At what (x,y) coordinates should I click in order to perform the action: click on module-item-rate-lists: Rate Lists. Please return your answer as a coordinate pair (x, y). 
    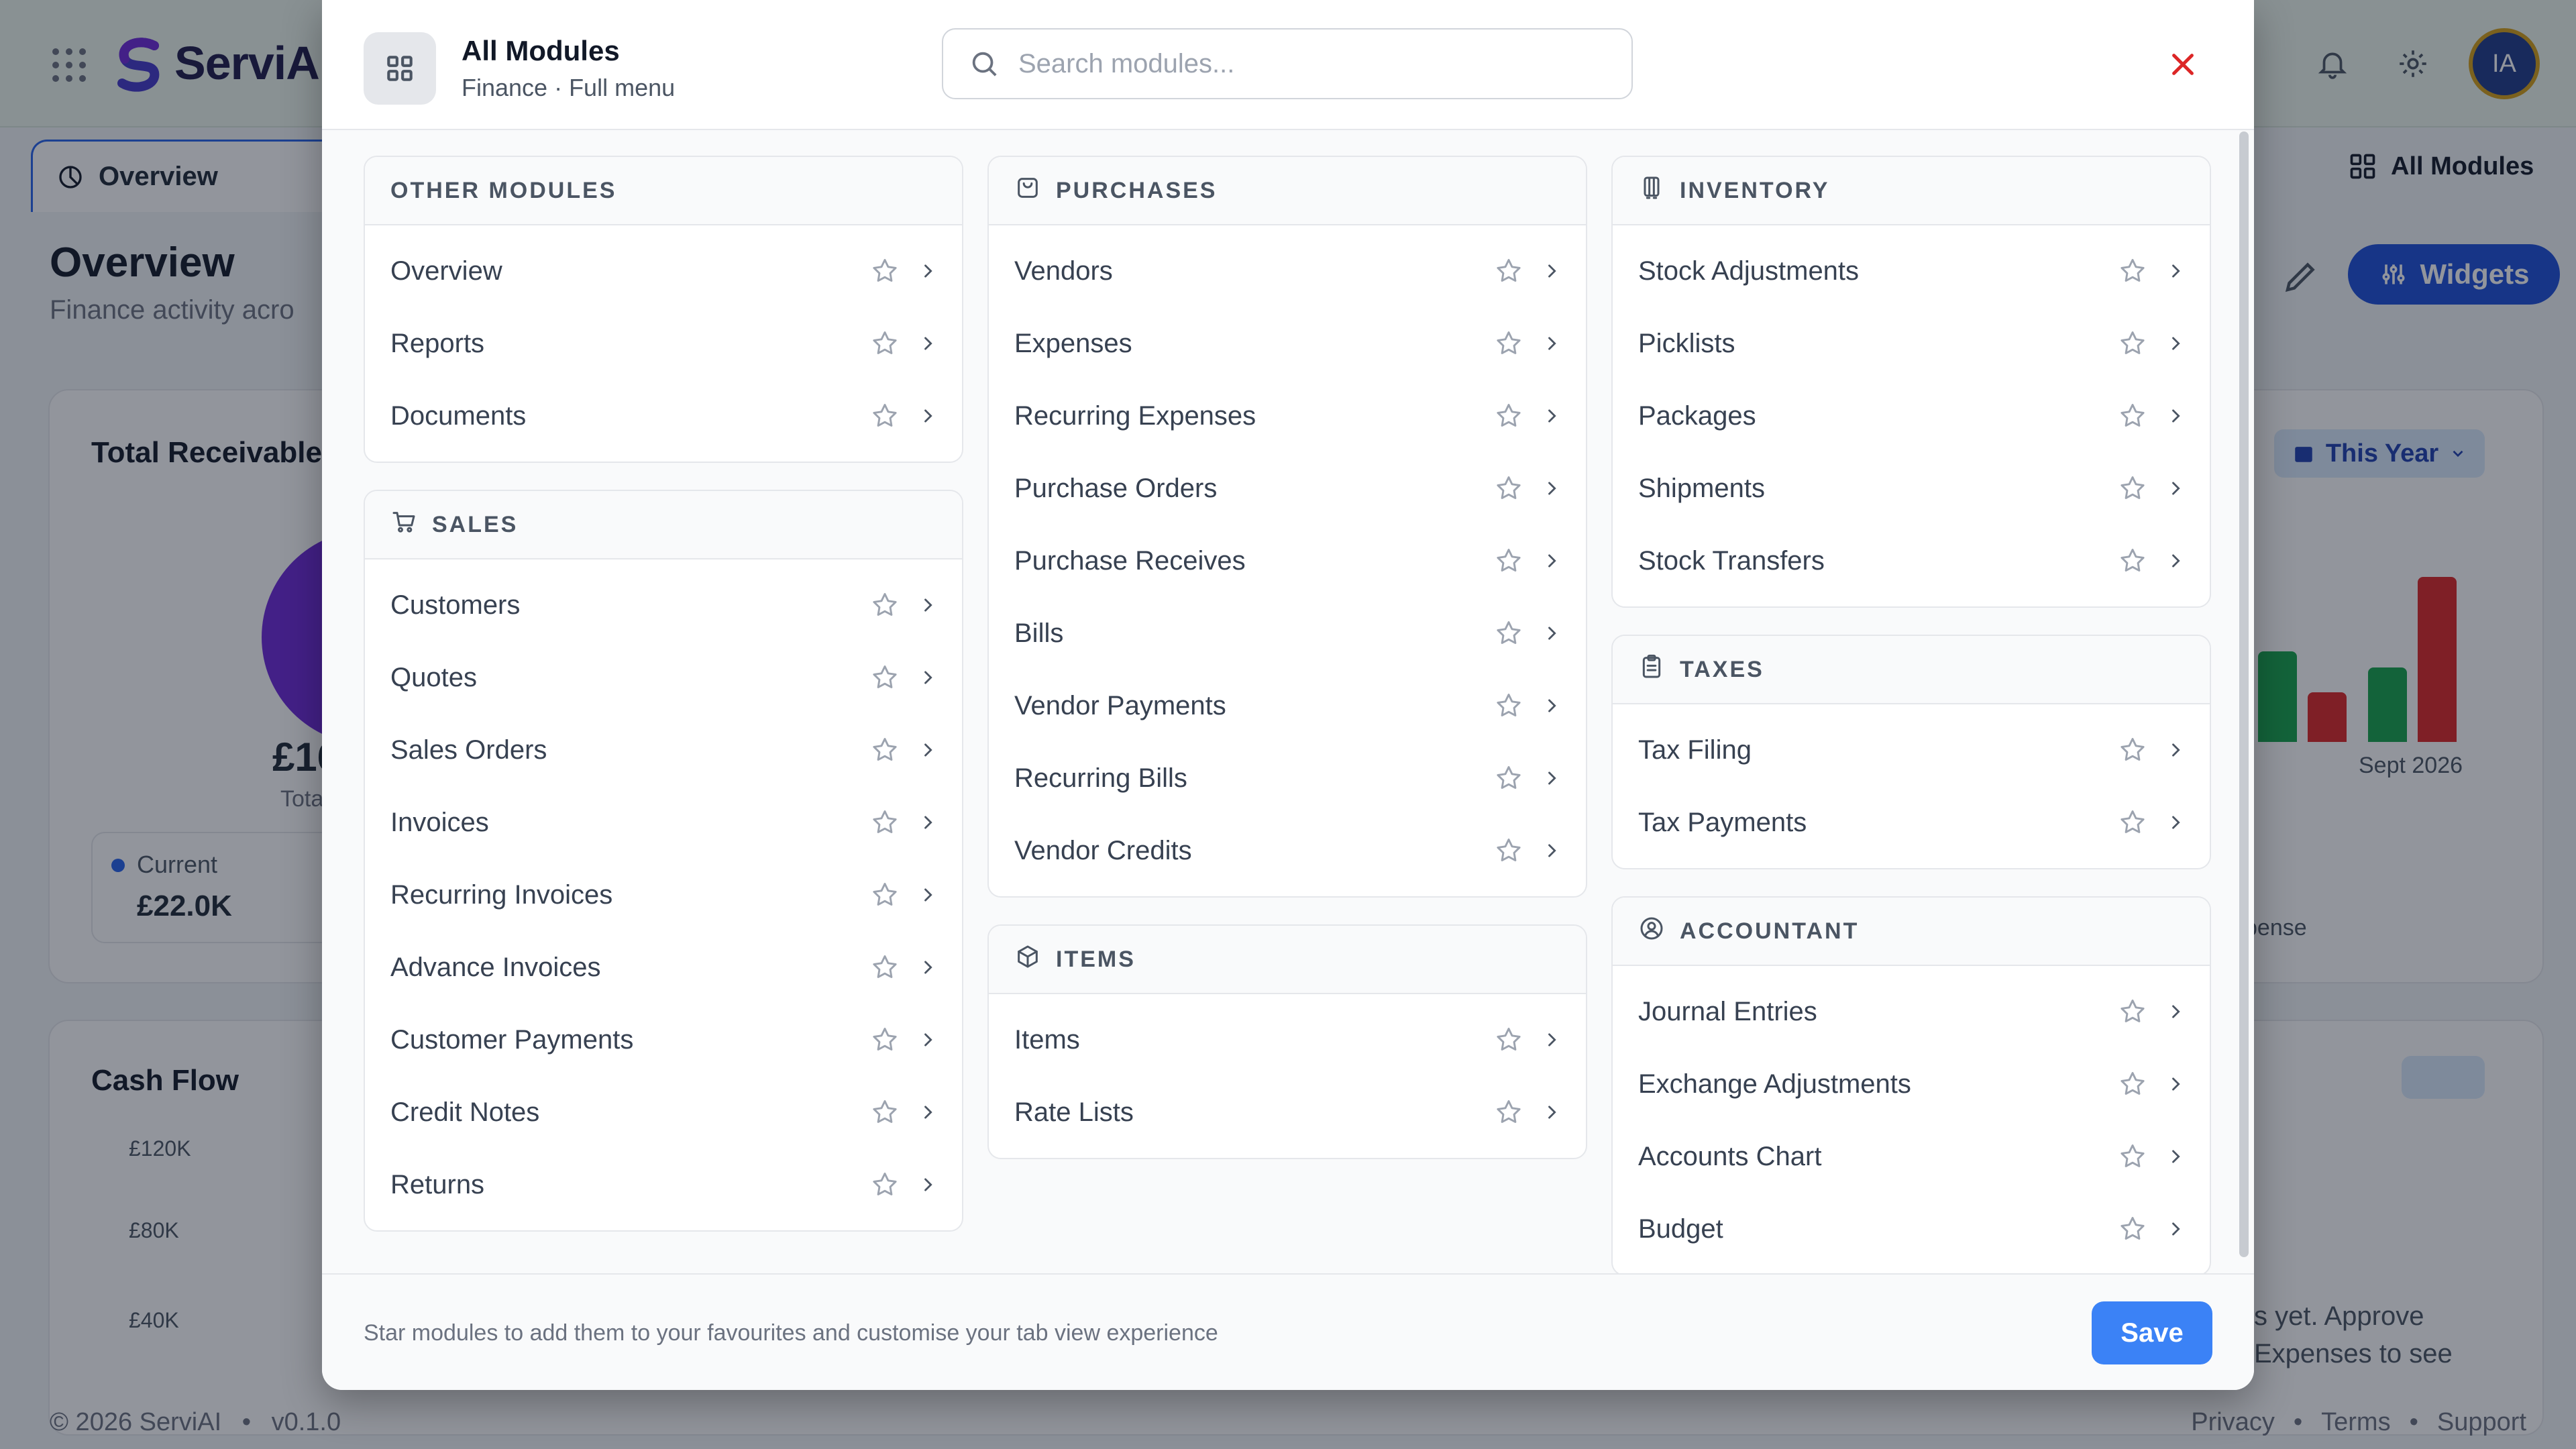
    Looking at the image, I should click on (1287, 1112).